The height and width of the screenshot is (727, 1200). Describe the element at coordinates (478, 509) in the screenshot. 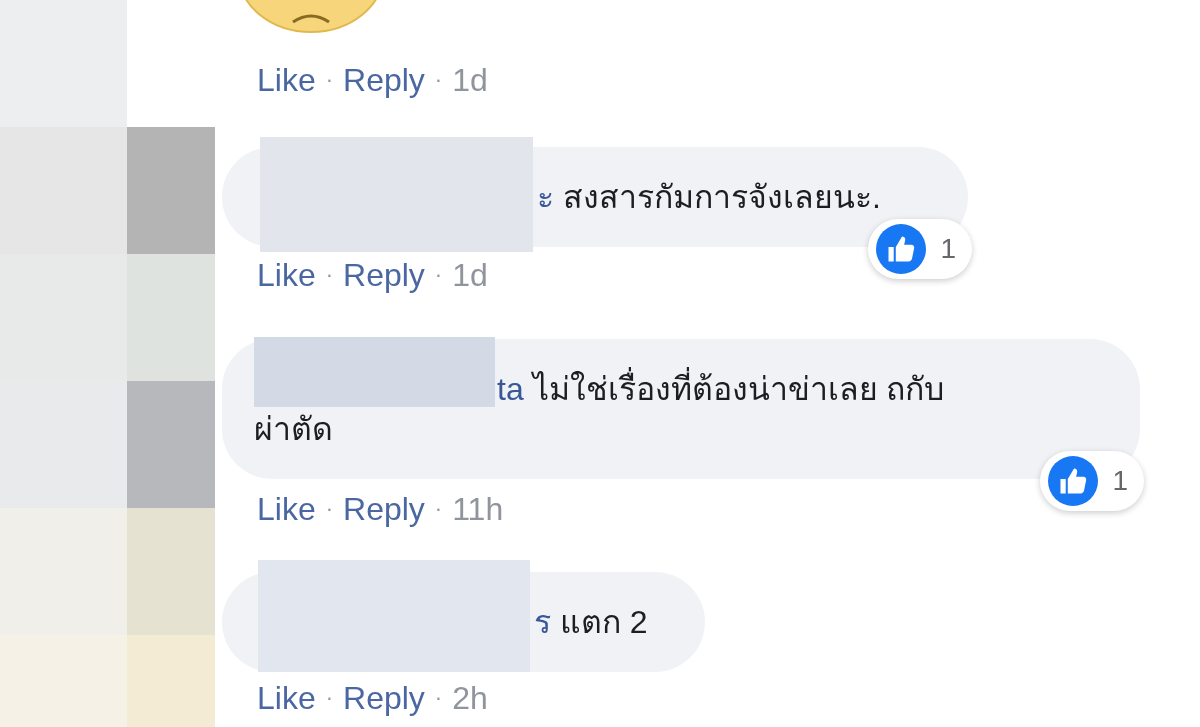

I see `timestamp: 11h` at that location.